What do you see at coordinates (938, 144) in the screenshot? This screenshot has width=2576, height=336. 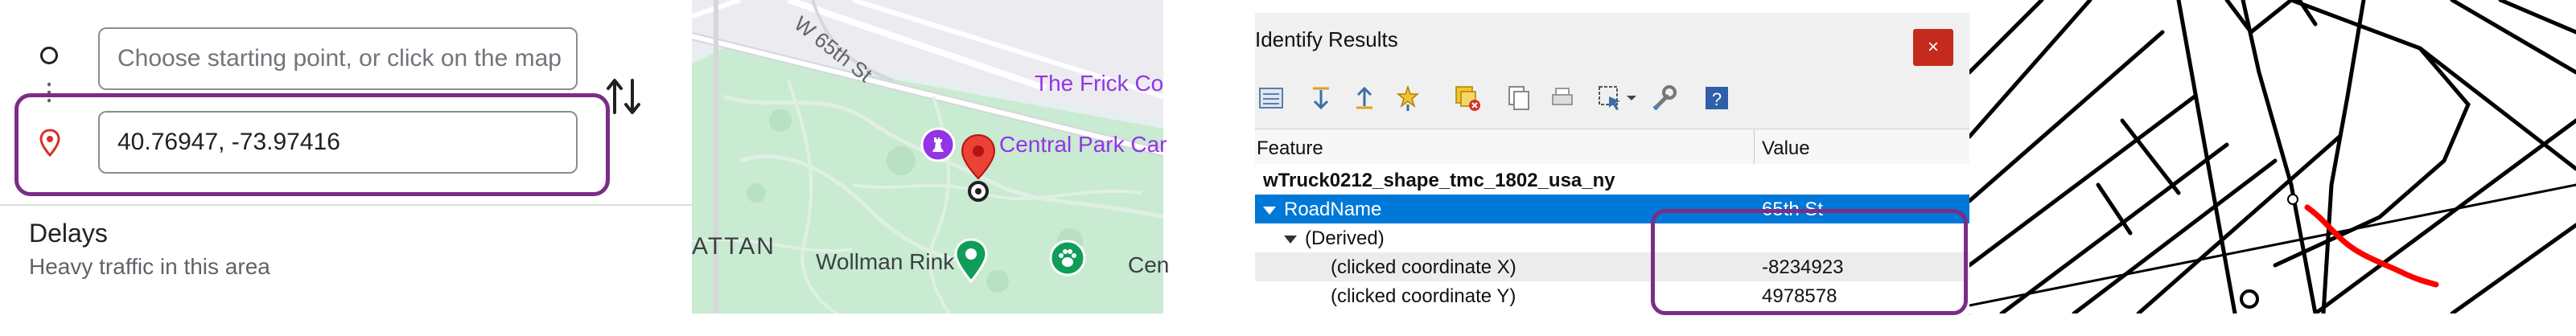 I see `chess-place-marker-icon` at bounding box center [938, 144].